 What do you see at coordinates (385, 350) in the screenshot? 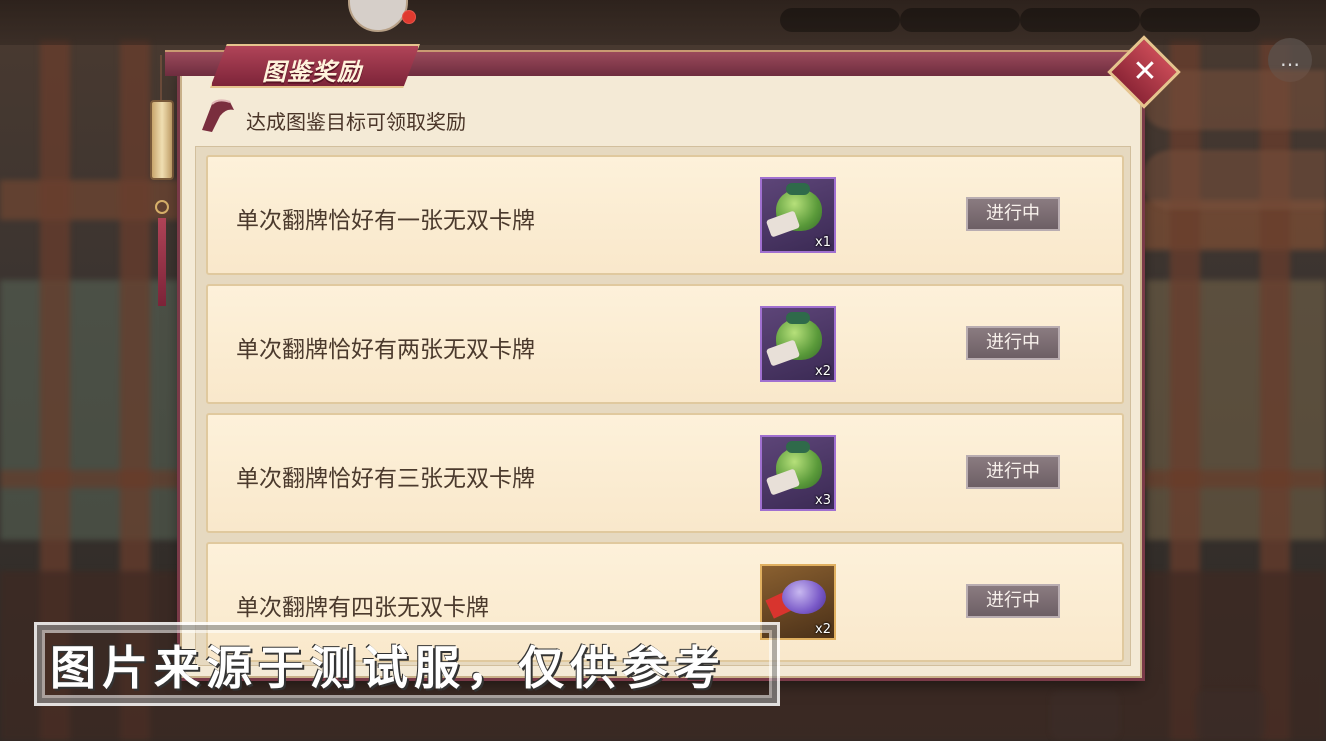
I see `goal-text: 单次翻牌恰好有两张无双卡牌` at bounding box center [385, 350].